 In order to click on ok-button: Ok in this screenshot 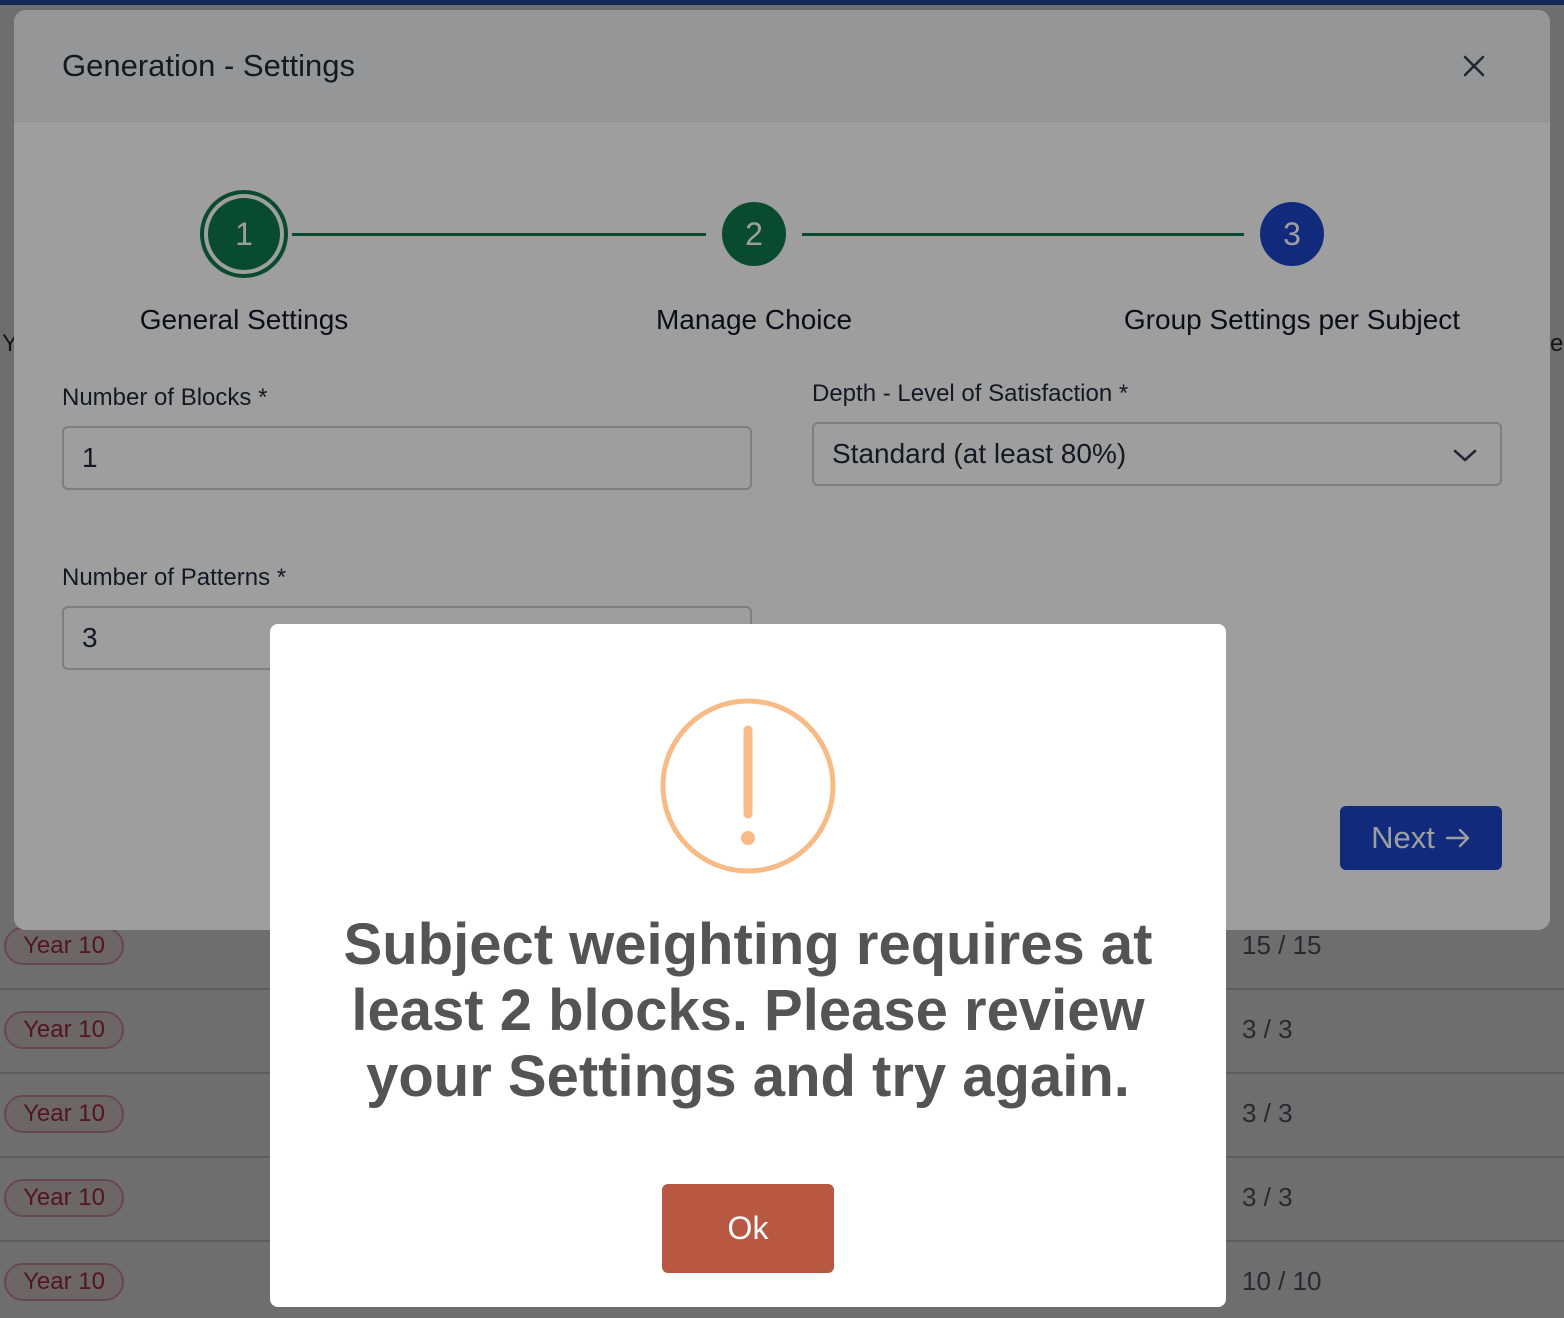, I will do `click(748, 1228)`.